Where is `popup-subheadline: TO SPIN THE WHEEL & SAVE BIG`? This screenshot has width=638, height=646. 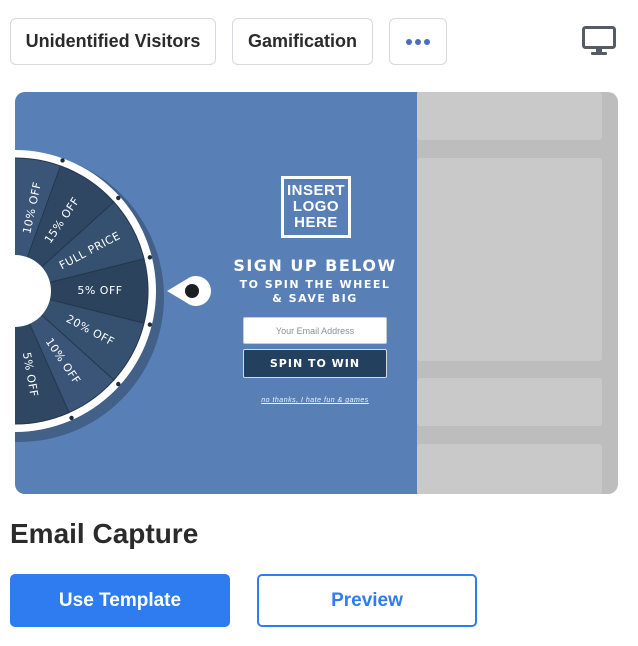 popup-subheadline: TO SPIN THE WHEEL & SAVE BIG is located at coordinates (315, 292).